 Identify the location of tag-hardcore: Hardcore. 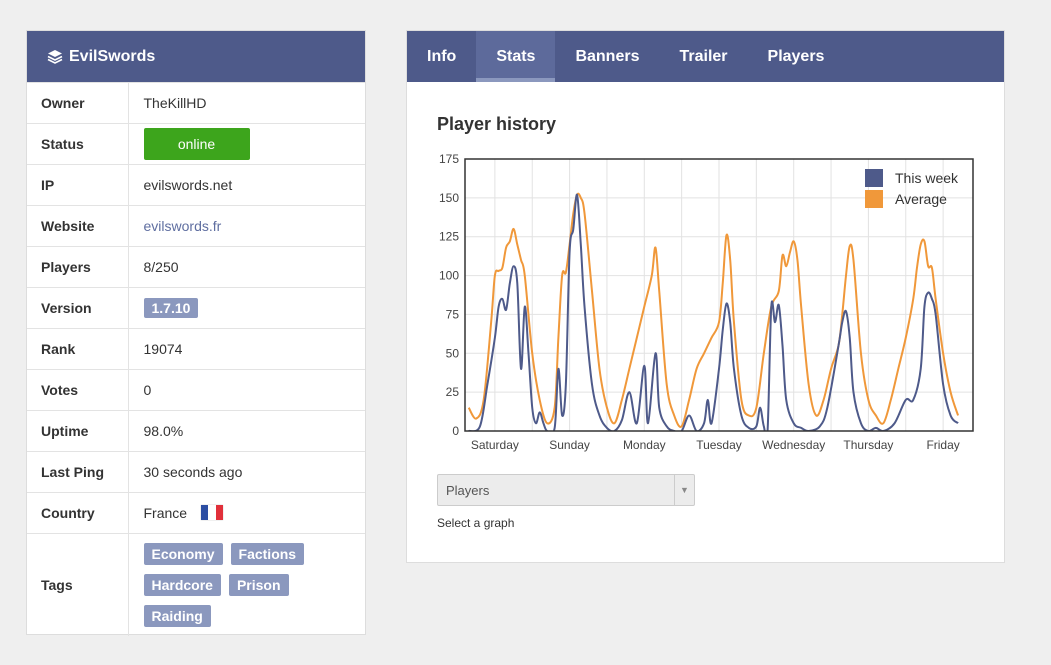
(182, 584).